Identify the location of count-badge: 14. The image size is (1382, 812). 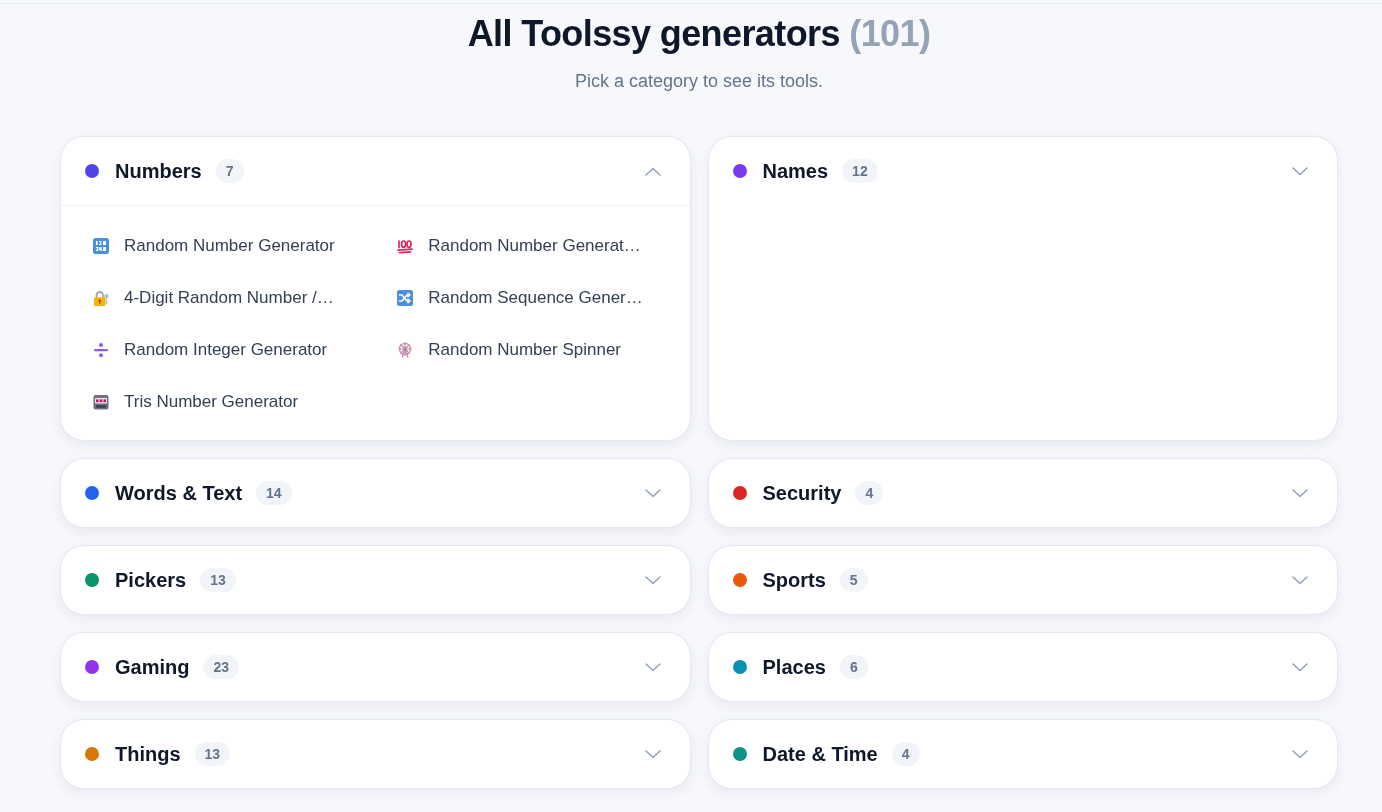
(274, 493).